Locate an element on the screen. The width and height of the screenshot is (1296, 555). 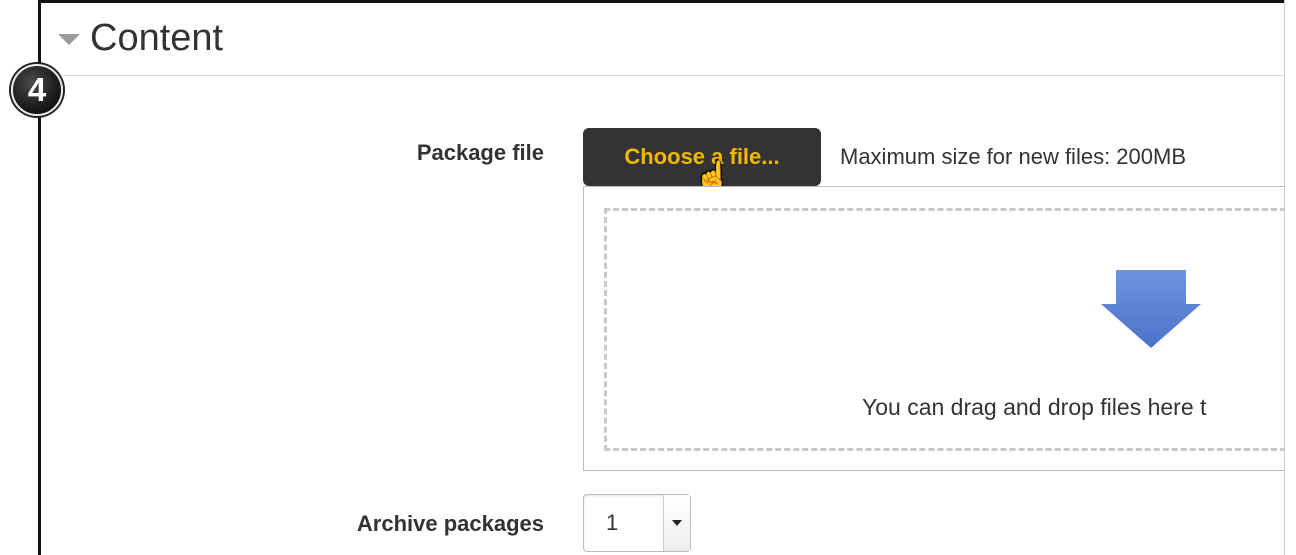
max-size-text: Maximum size for new files: 200MB is located at coordinates (1013, 156).